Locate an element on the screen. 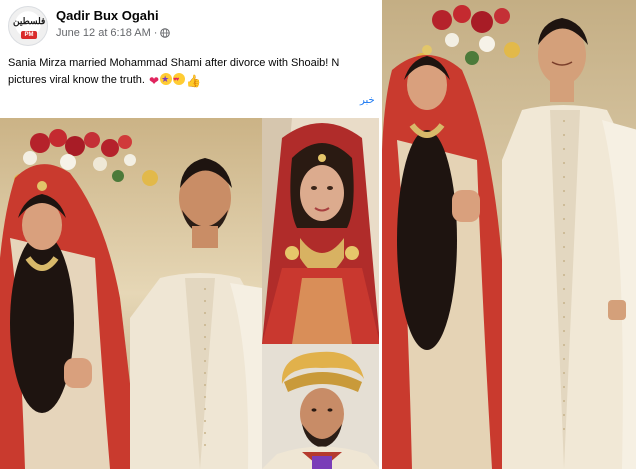 Image resolution: width=636 pixels, height=469 pixels. star-struck-emoji is located at coordinates (166, 80).